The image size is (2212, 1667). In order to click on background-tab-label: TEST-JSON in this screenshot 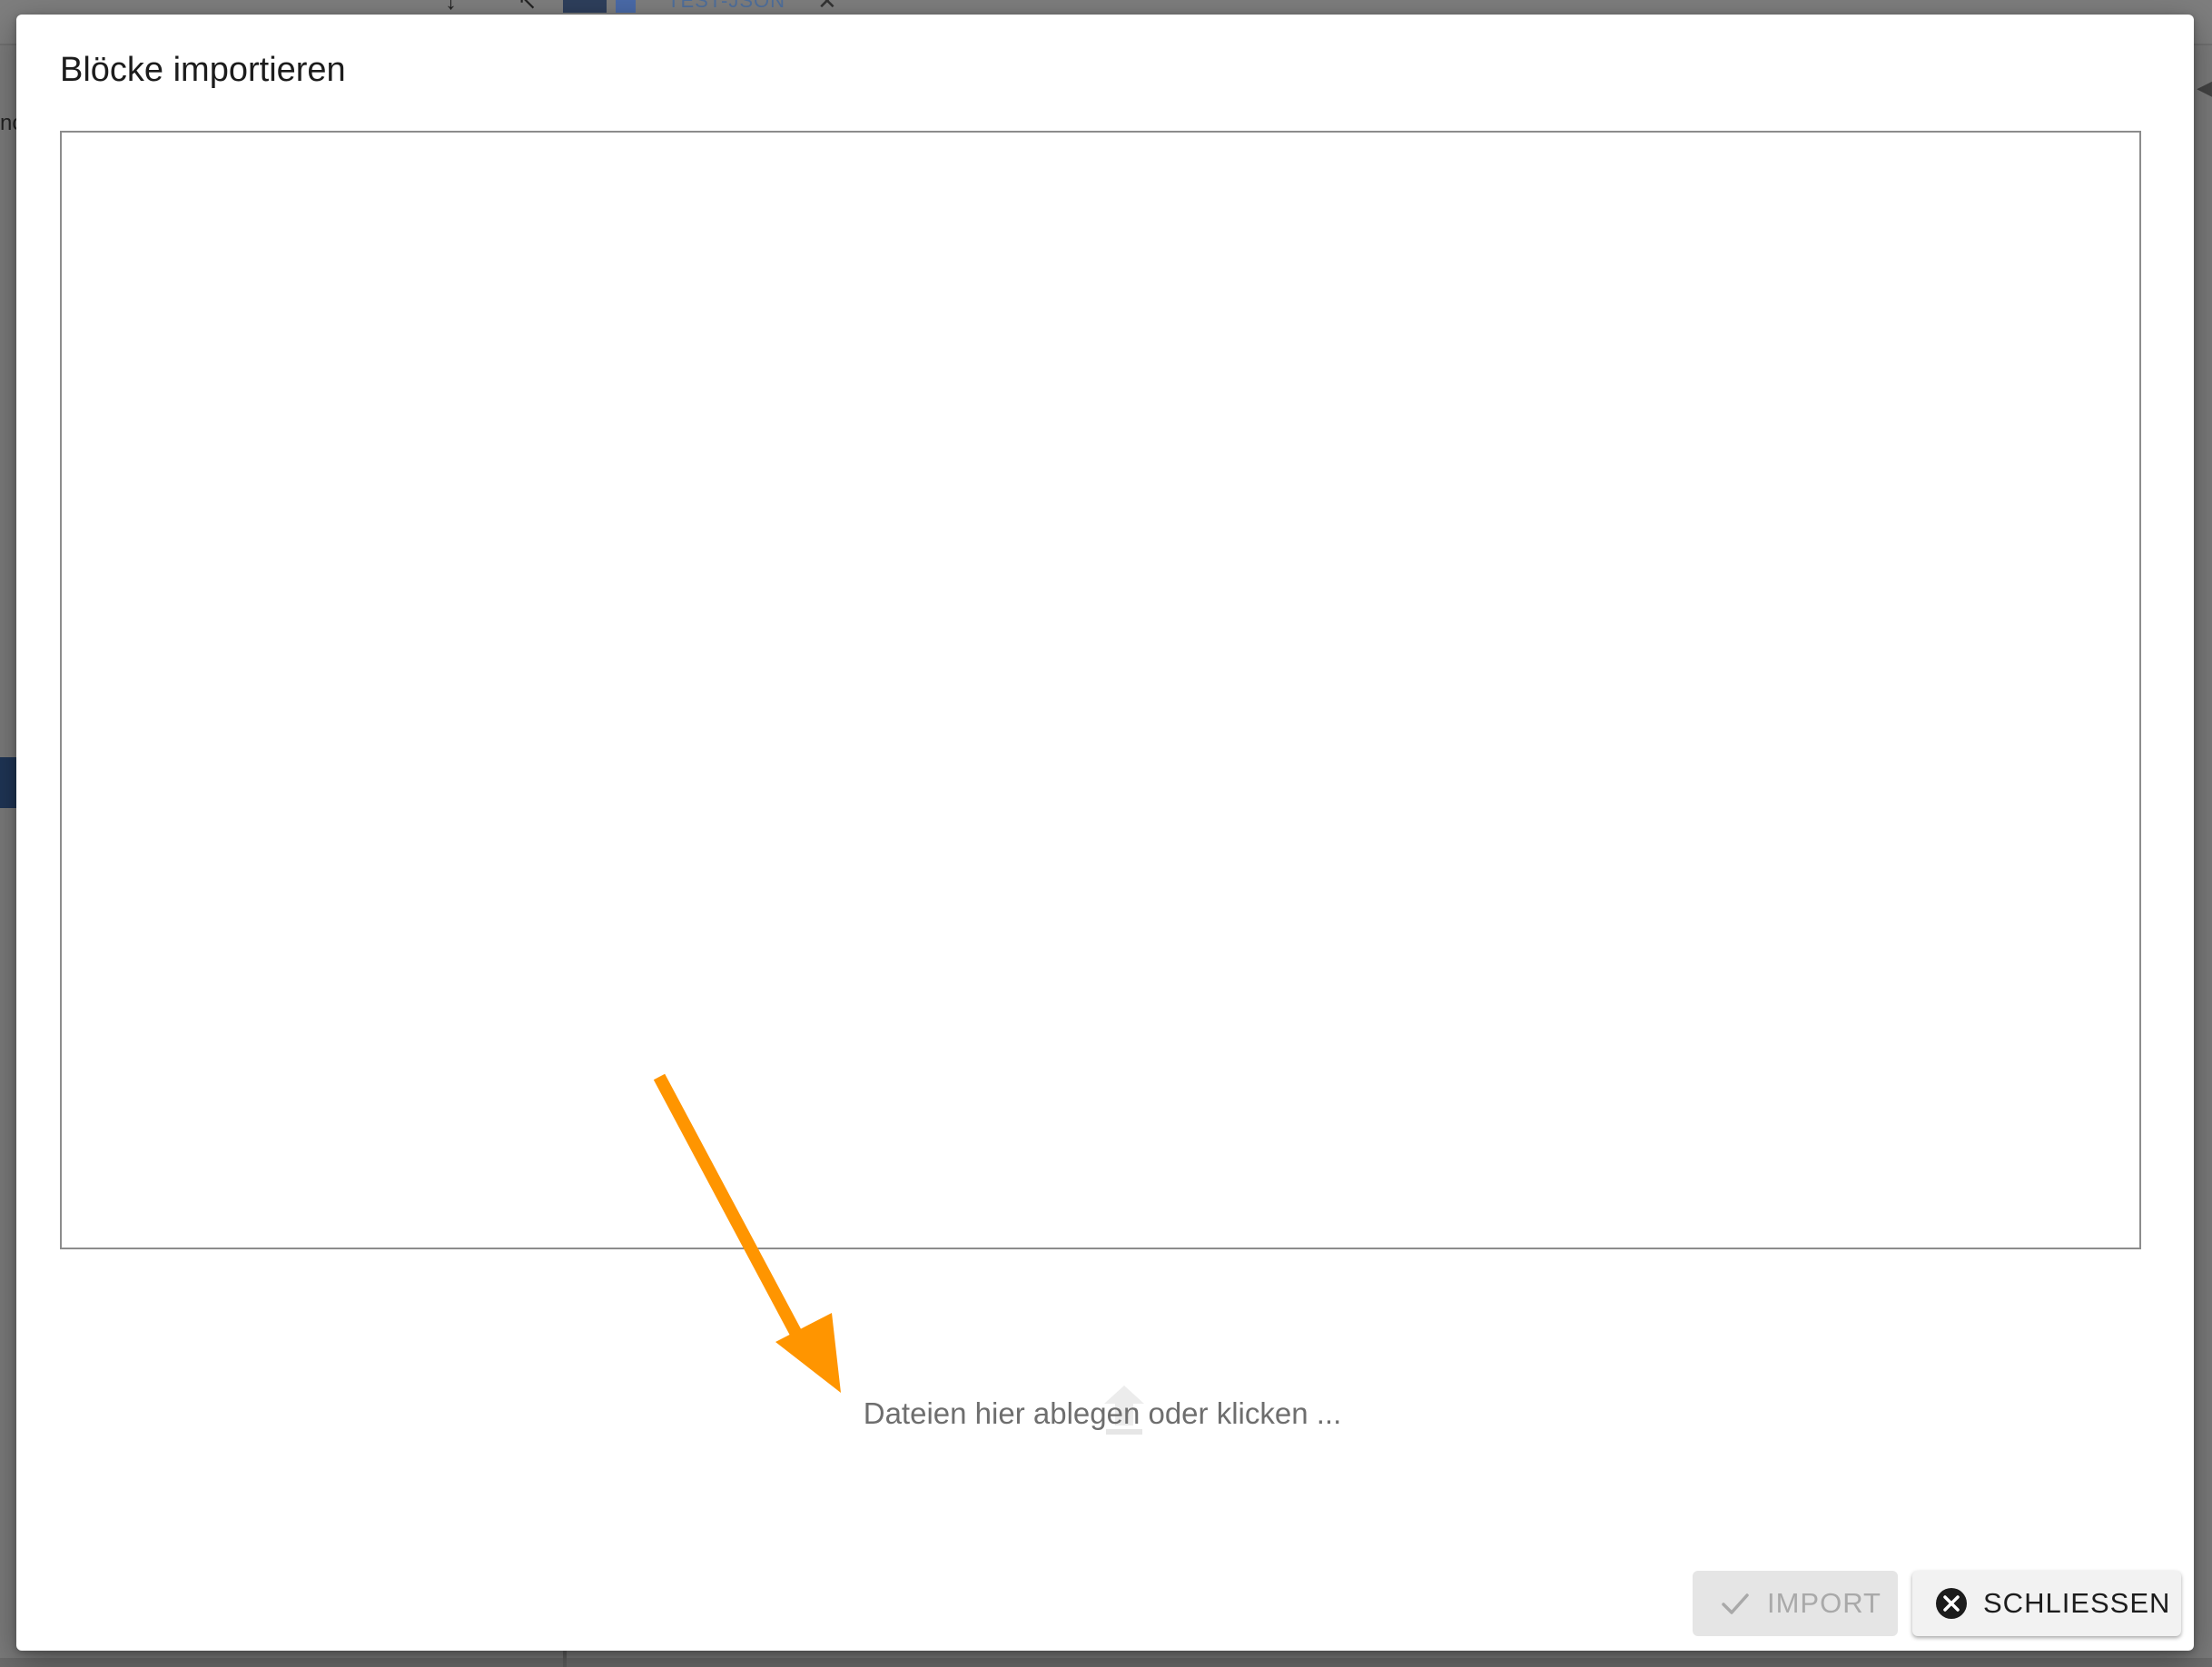, I will do `click(727, 6)`.